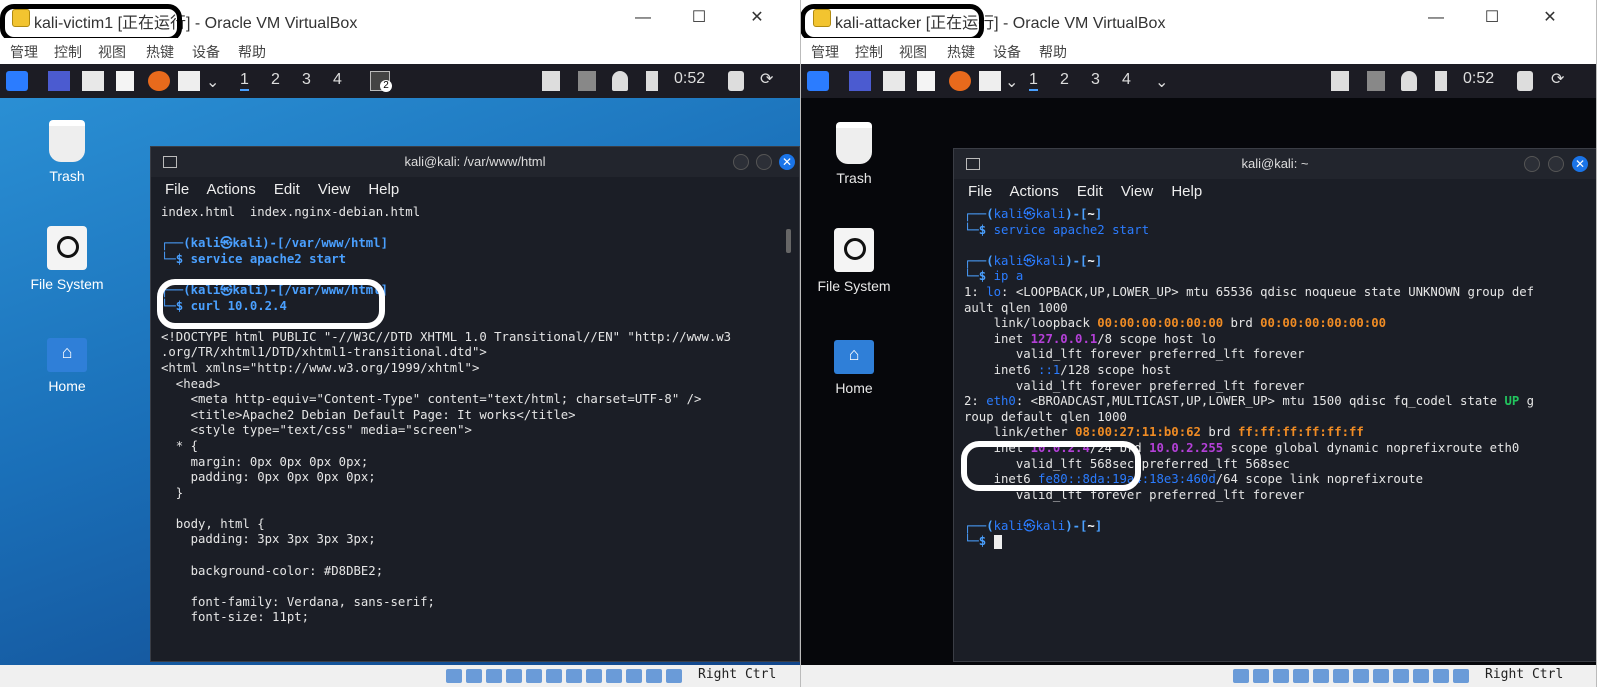 The image size is (1597, 687). I want to click on terminal-titlebar: kali@kali: ~ ✕, so click(1275, 164).